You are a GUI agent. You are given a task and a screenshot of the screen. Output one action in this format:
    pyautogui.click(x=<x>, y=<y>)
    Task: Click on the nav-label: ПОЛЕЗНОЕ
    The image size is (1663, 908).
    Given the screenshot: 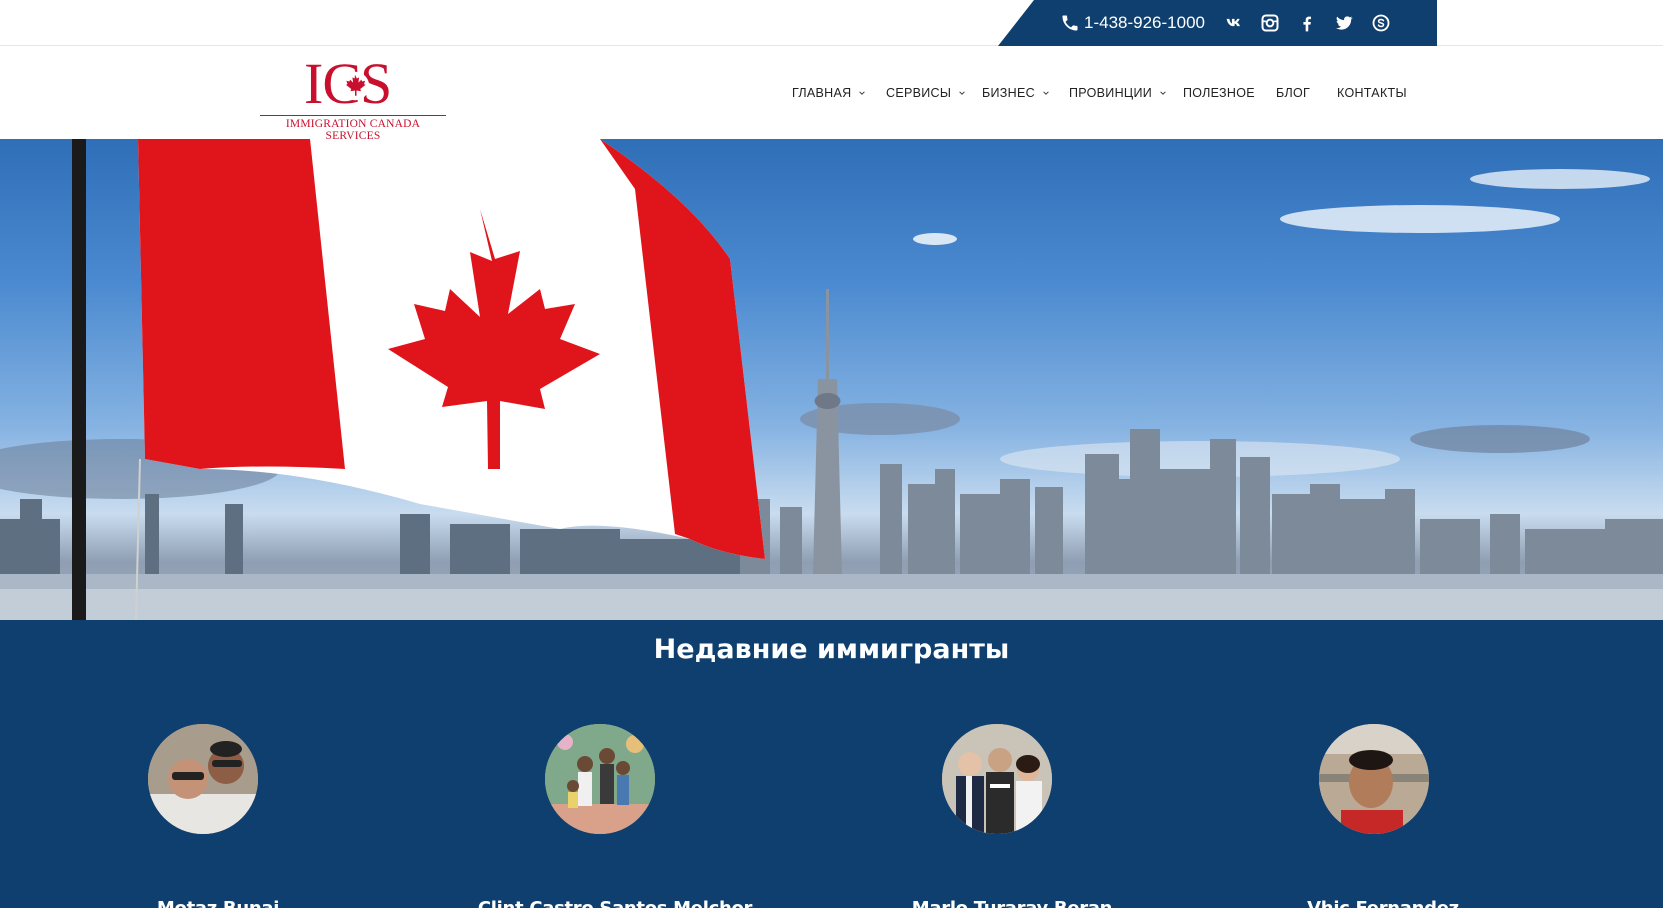 What is the action you would take?
    pyautogui.click(x=1219, y=93)
    